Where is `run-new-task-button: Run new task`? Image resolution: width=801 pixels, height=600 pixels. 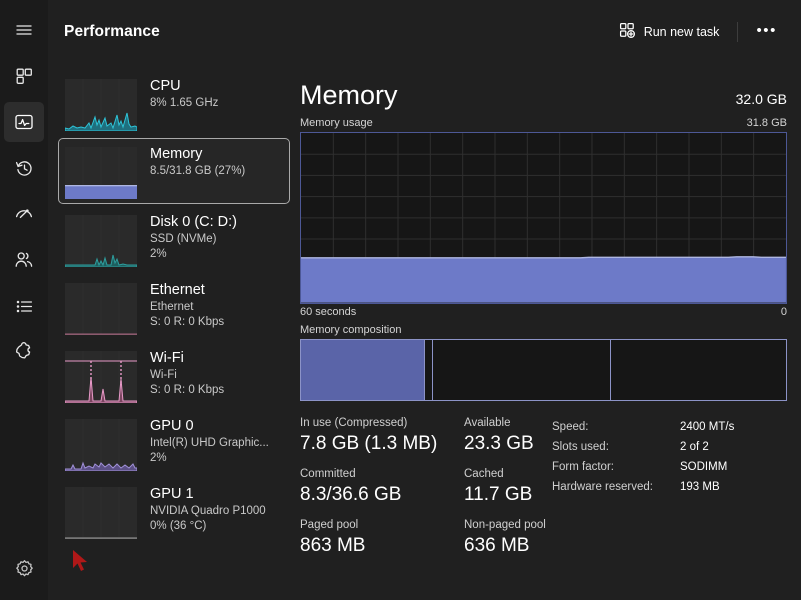
run-new-task-button: Run new task is located at coordinates (669, 32).